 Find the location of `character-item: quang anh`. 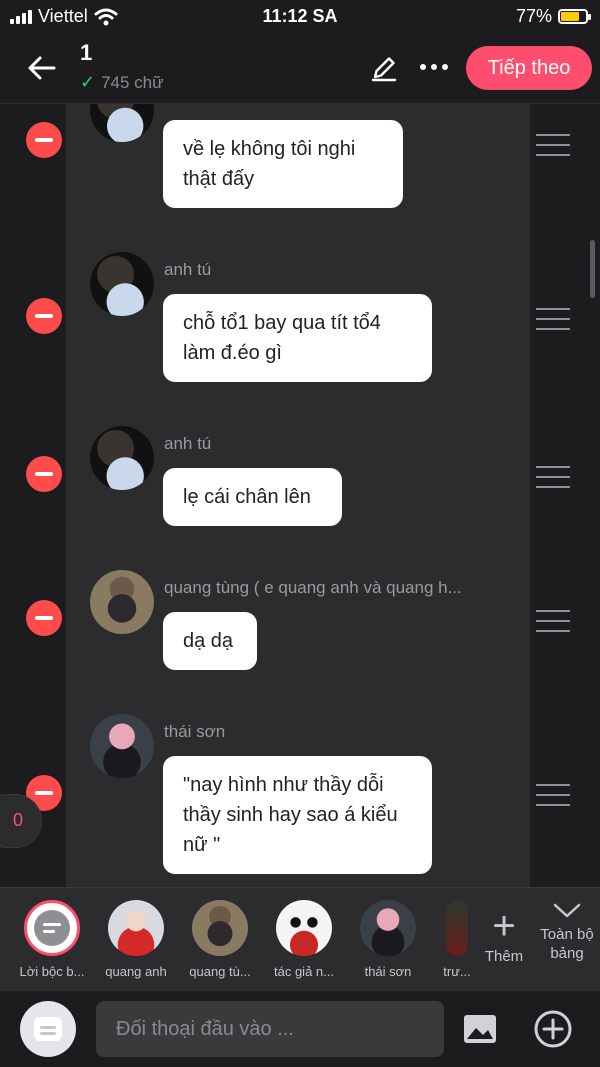

character-item: quang anh is located at coordinates (136, 939).